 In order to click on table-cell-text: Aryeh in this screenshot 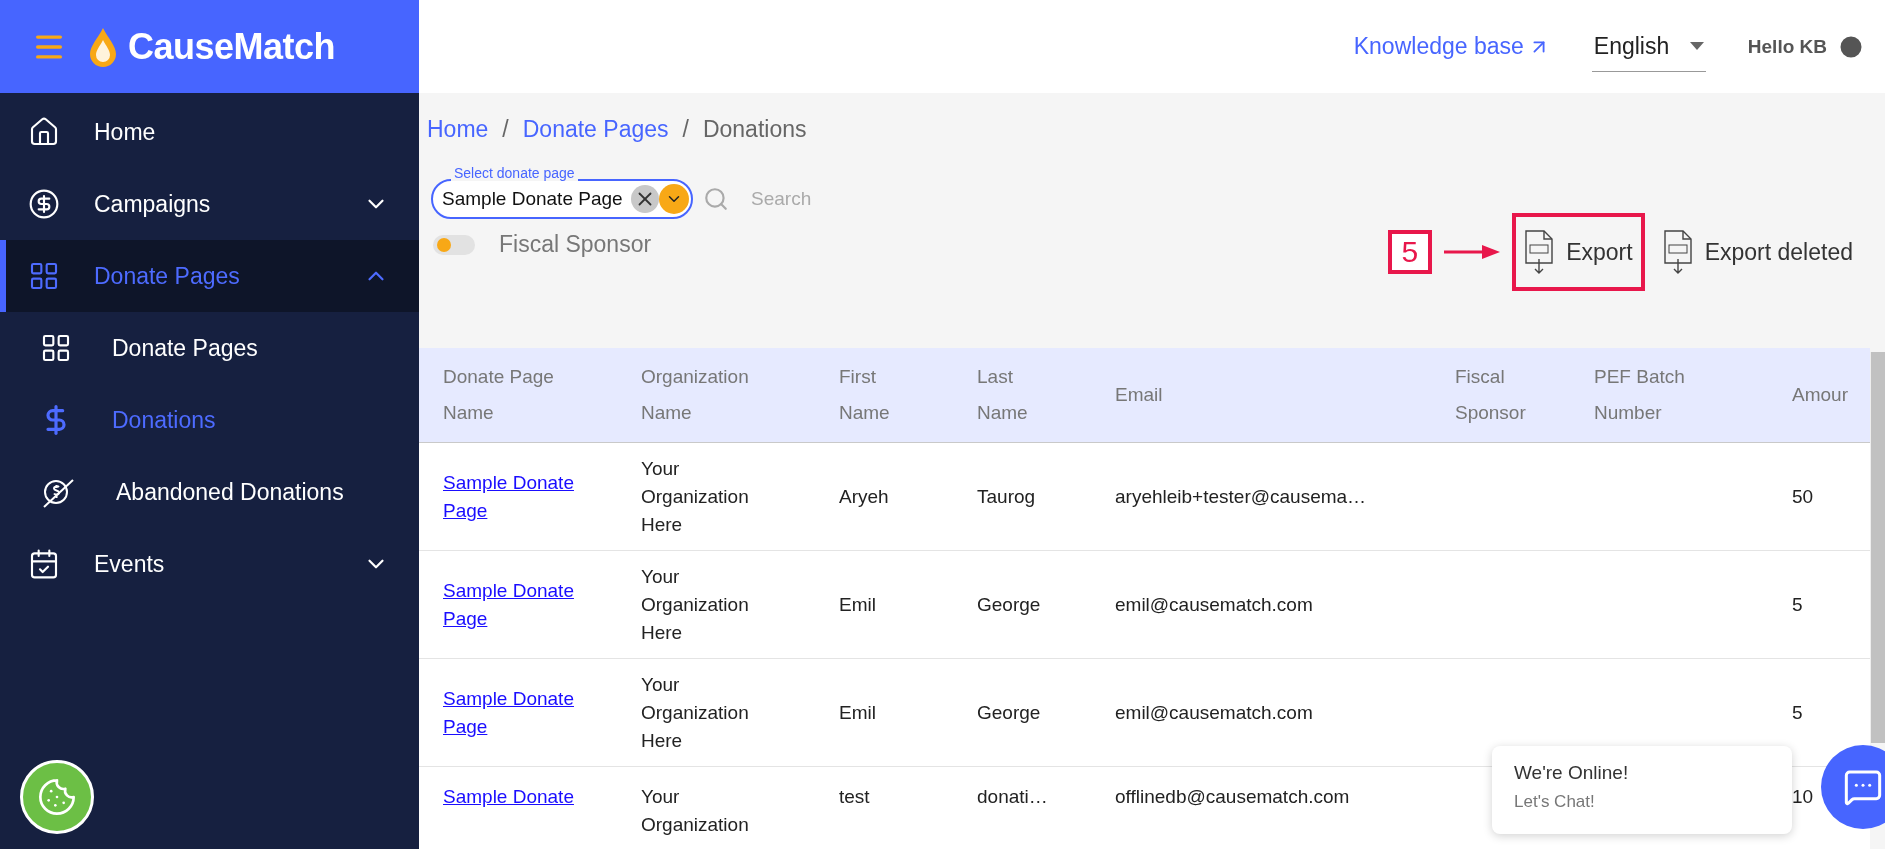, I will do `click(864, 496)`.